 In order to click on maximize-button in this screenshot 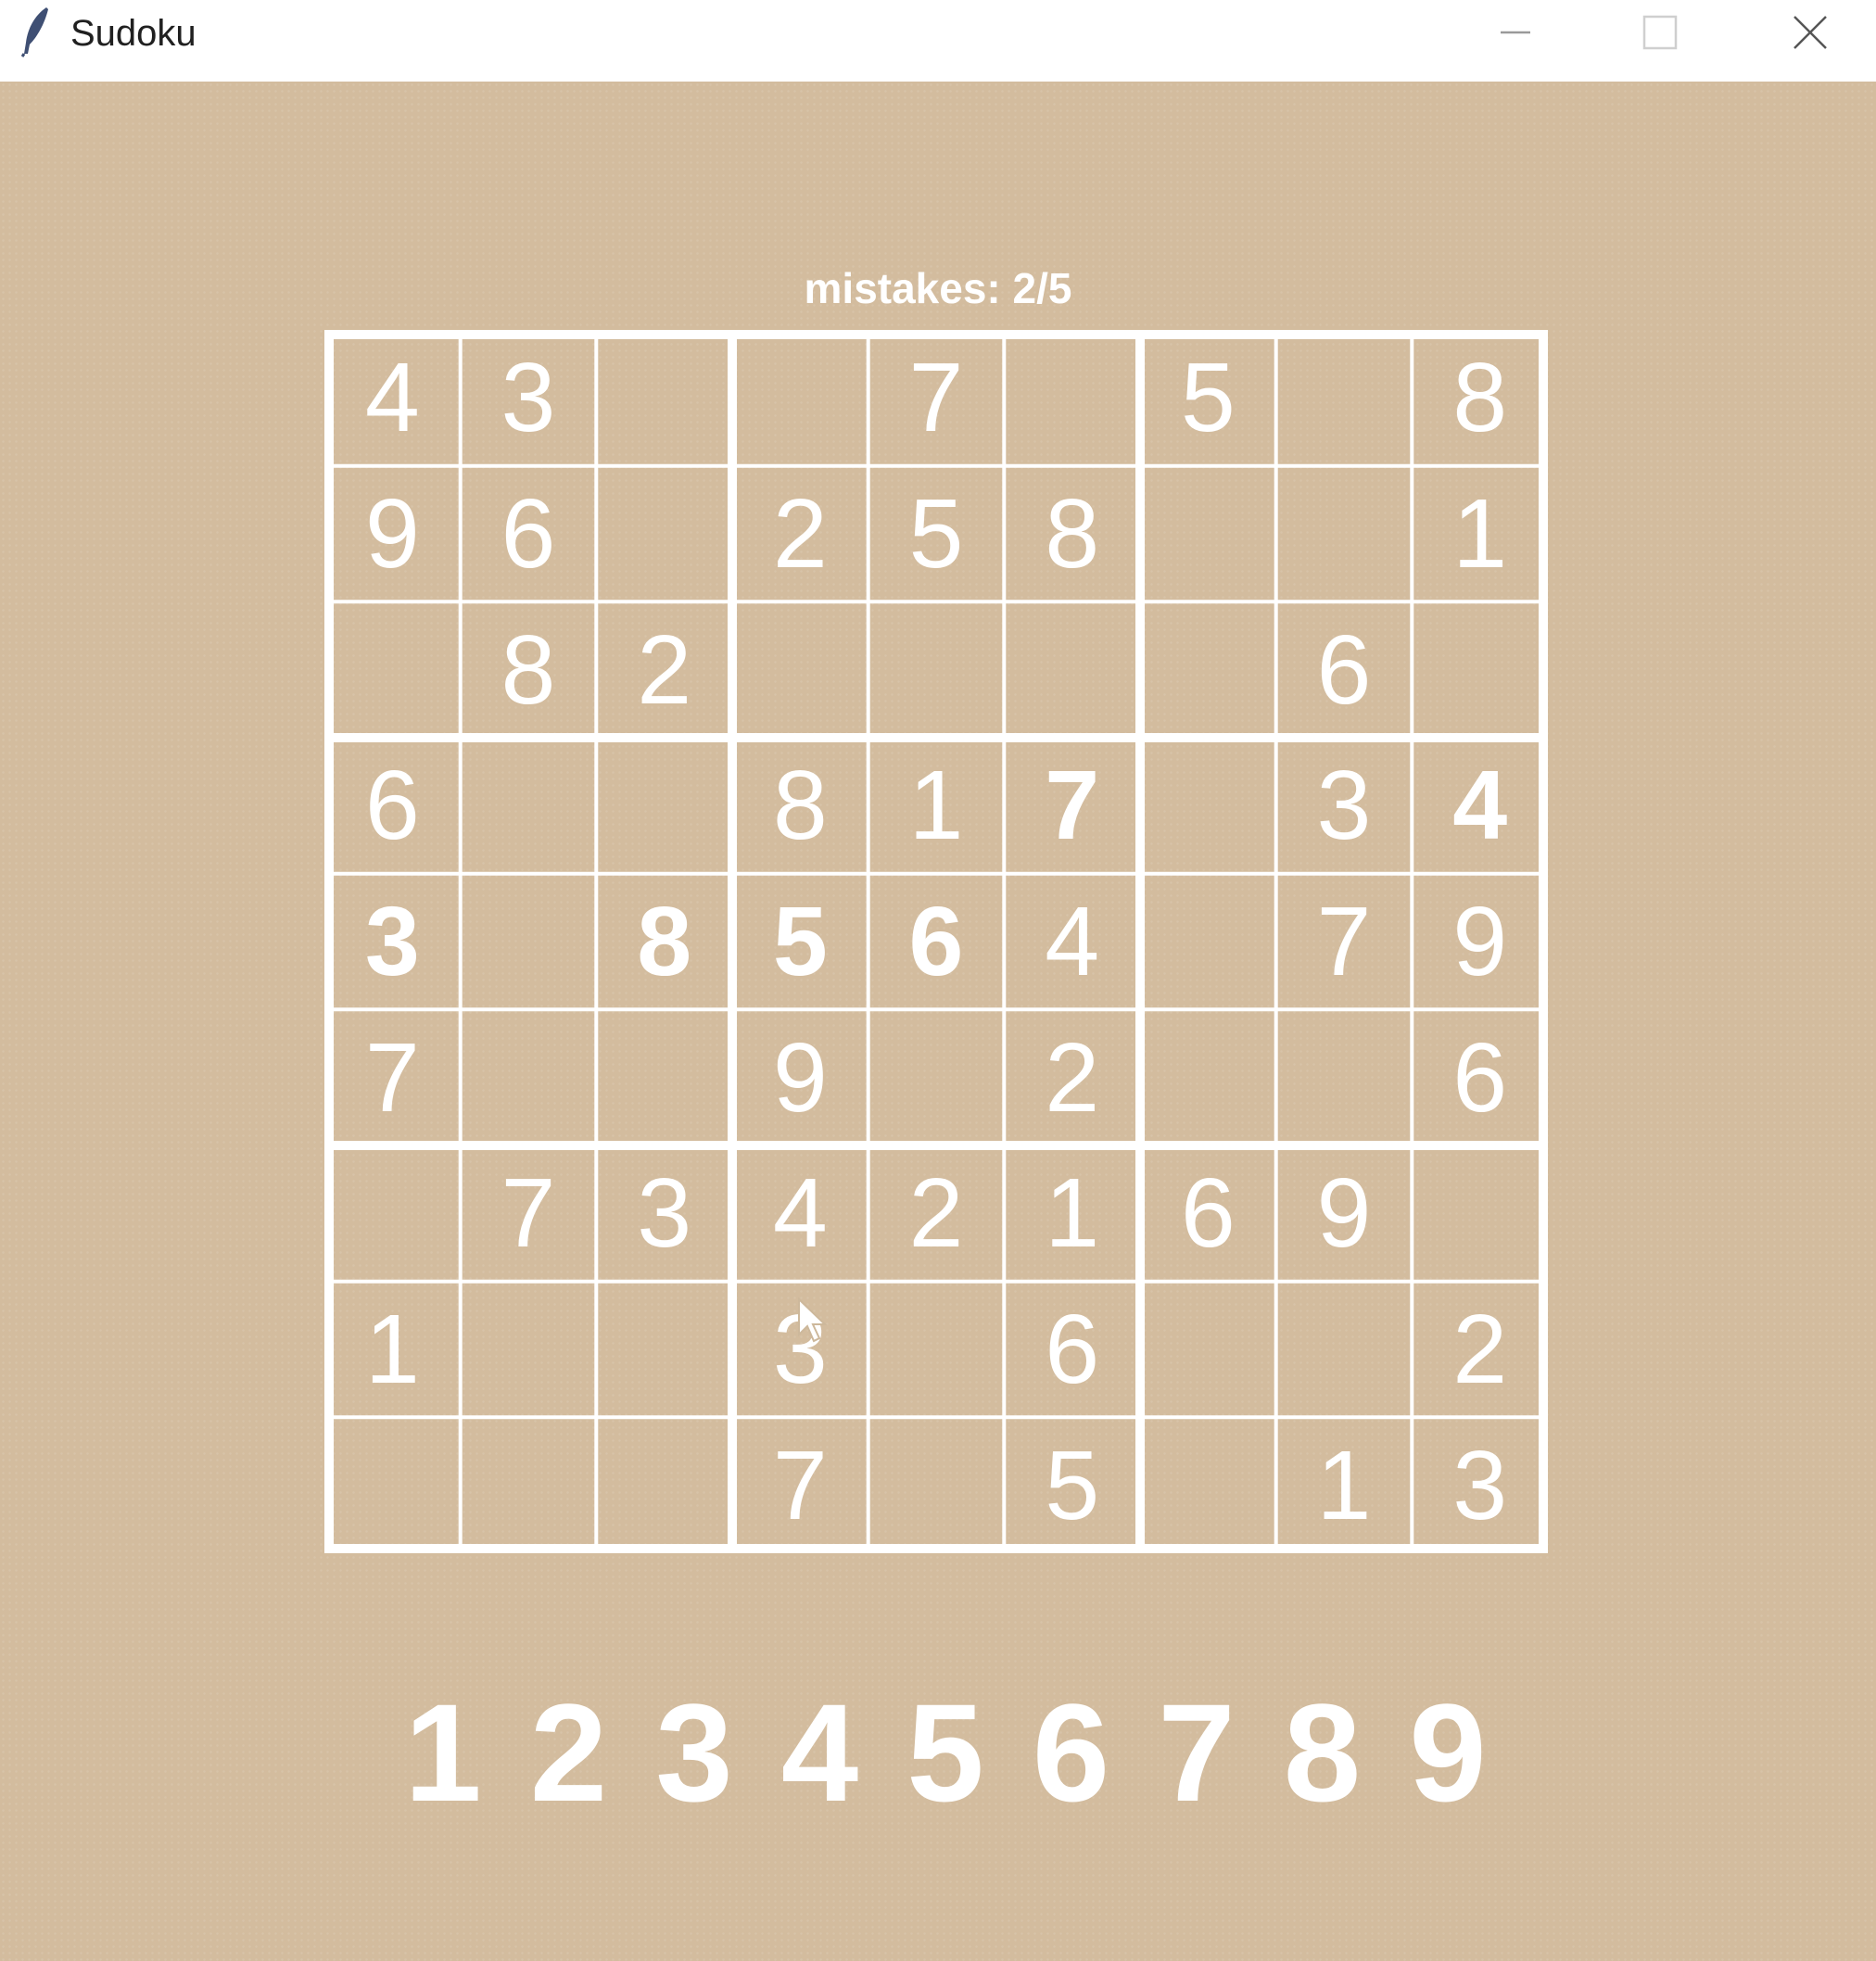, I will do `click(1661, 32)`.